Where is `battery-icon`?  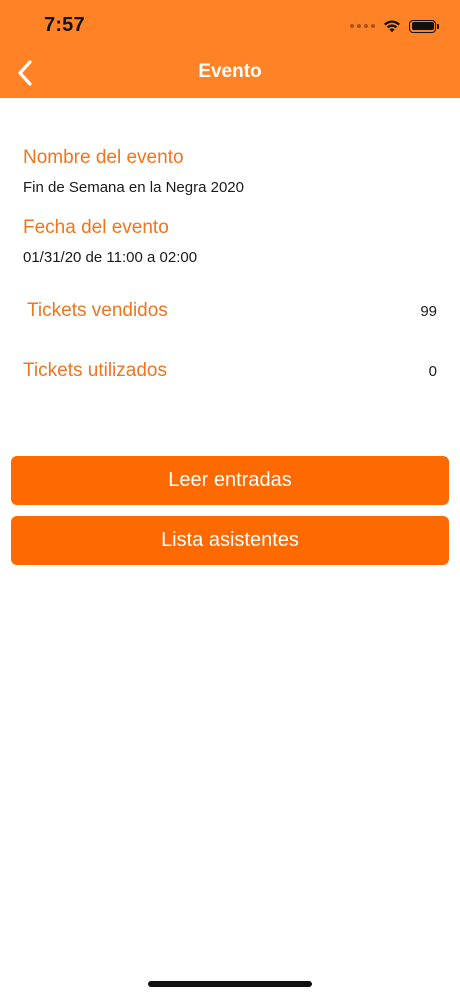
battery-icon is located at coordinates (424, 26).